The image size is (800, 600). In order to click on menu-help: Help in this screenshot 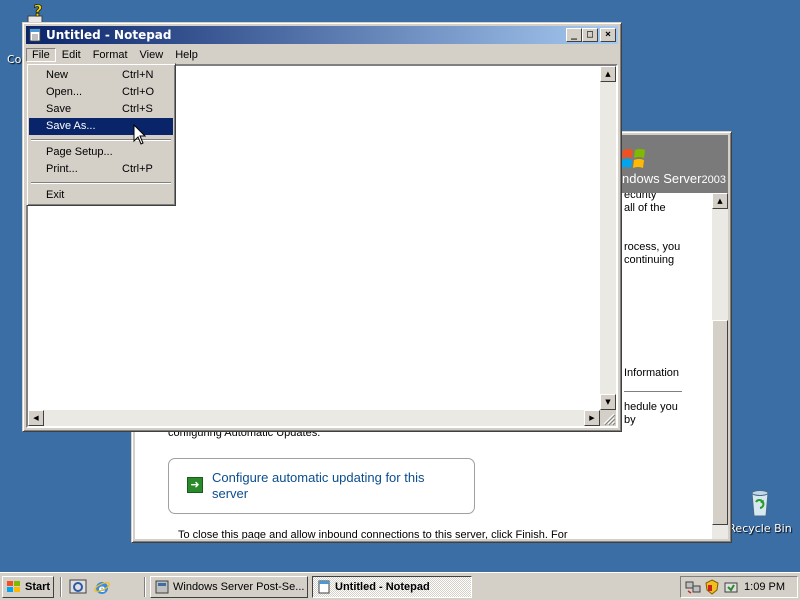, I will do `click(186, 55)`.